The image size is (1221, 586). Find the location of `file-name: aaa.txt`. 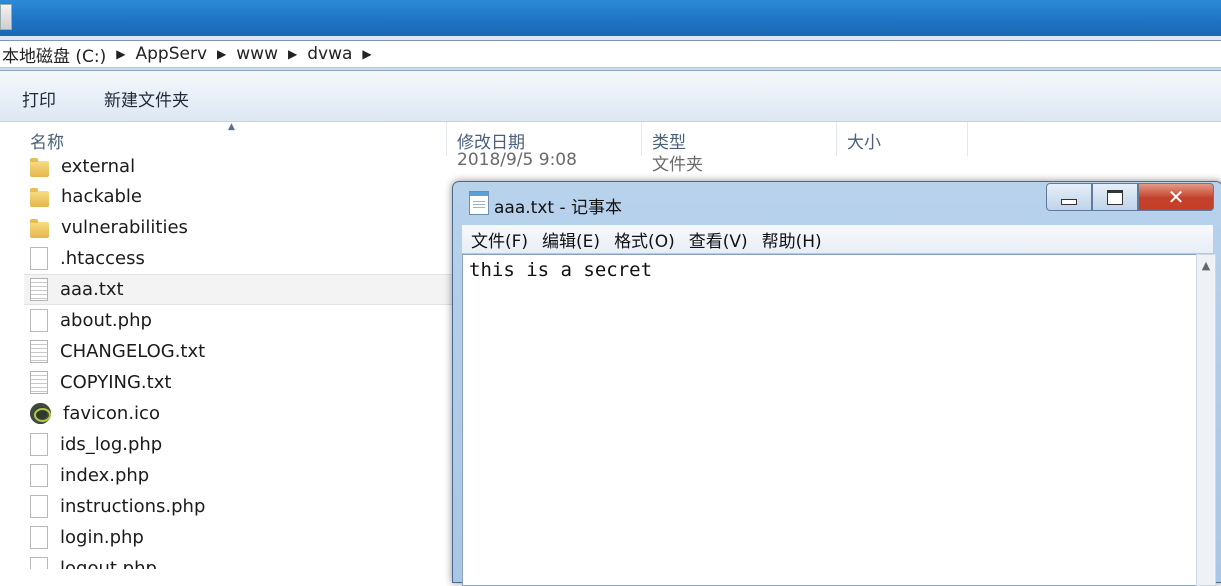

file-name: aaa.txt is located at coordinates (92, 289).